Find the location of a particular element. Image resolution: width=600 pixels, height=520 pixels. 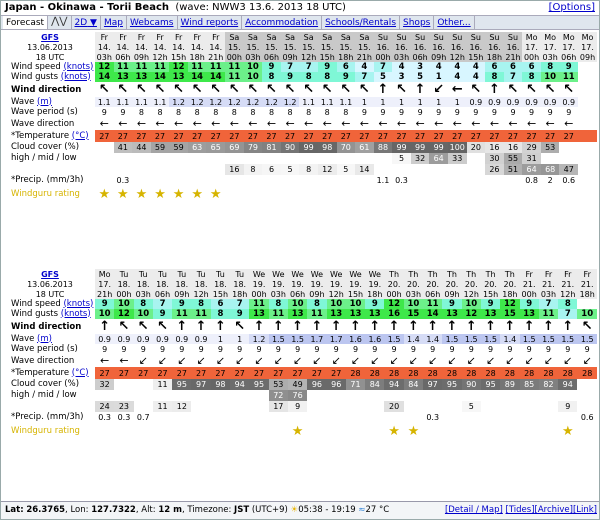

tab-schools-rentals: Schools/Rentals is located at coordinates (361, 22).